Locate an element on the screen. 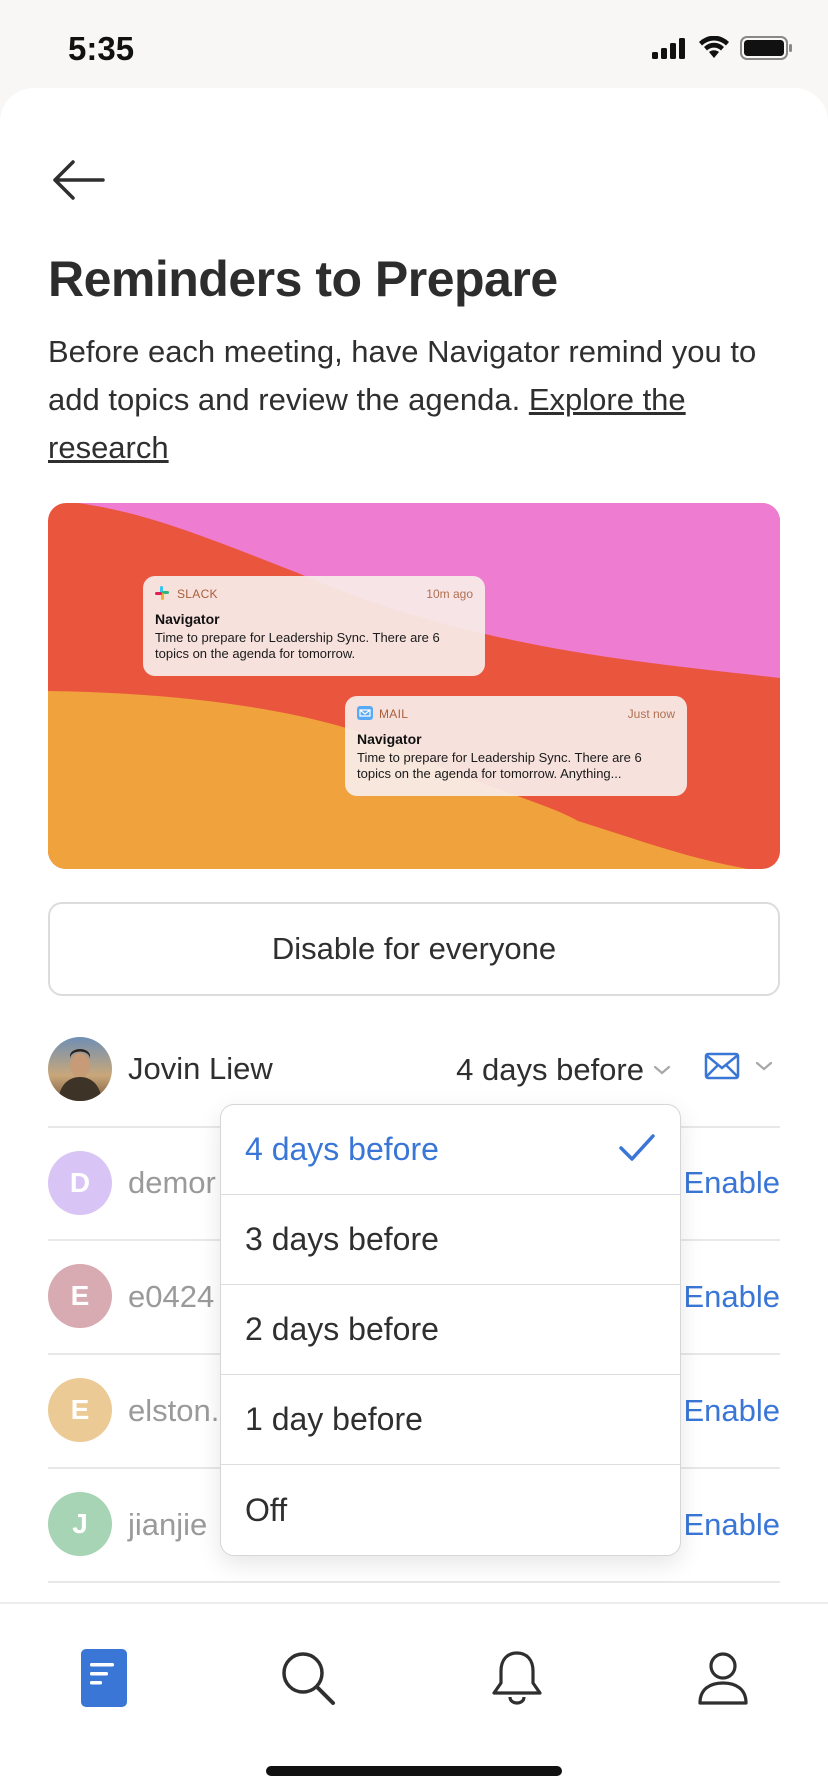  avatar-initial: D is located at coordinates (80, 1183).